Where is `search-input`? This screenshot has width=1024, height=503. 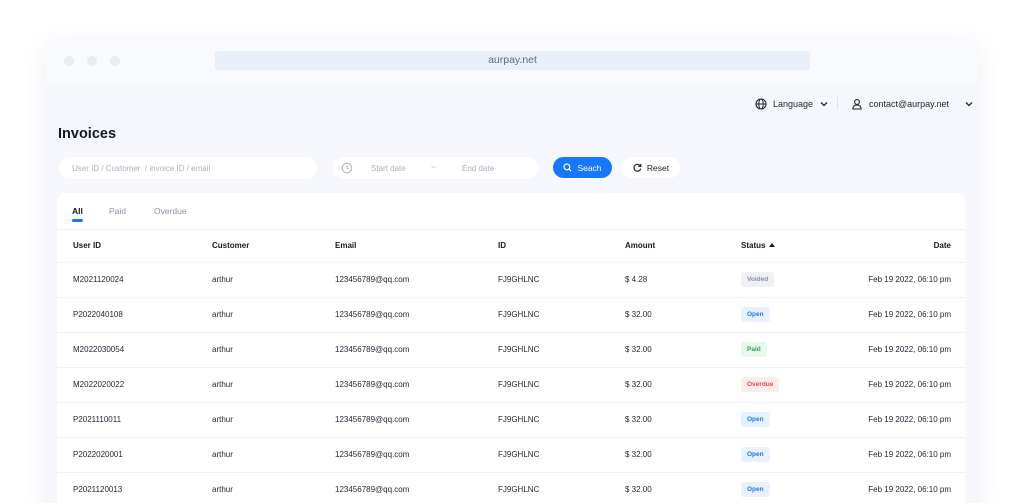 search-input is located at coordinates (188, 168).